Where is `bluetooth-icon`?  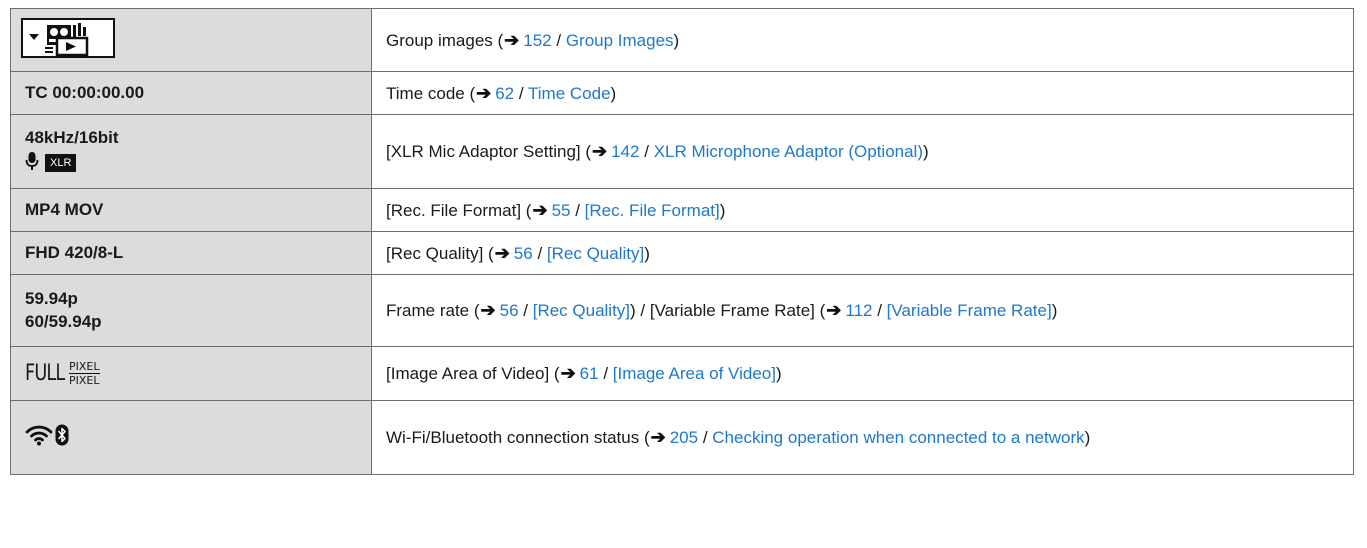 bluetooth-icon is located at coordinates (62, 437).